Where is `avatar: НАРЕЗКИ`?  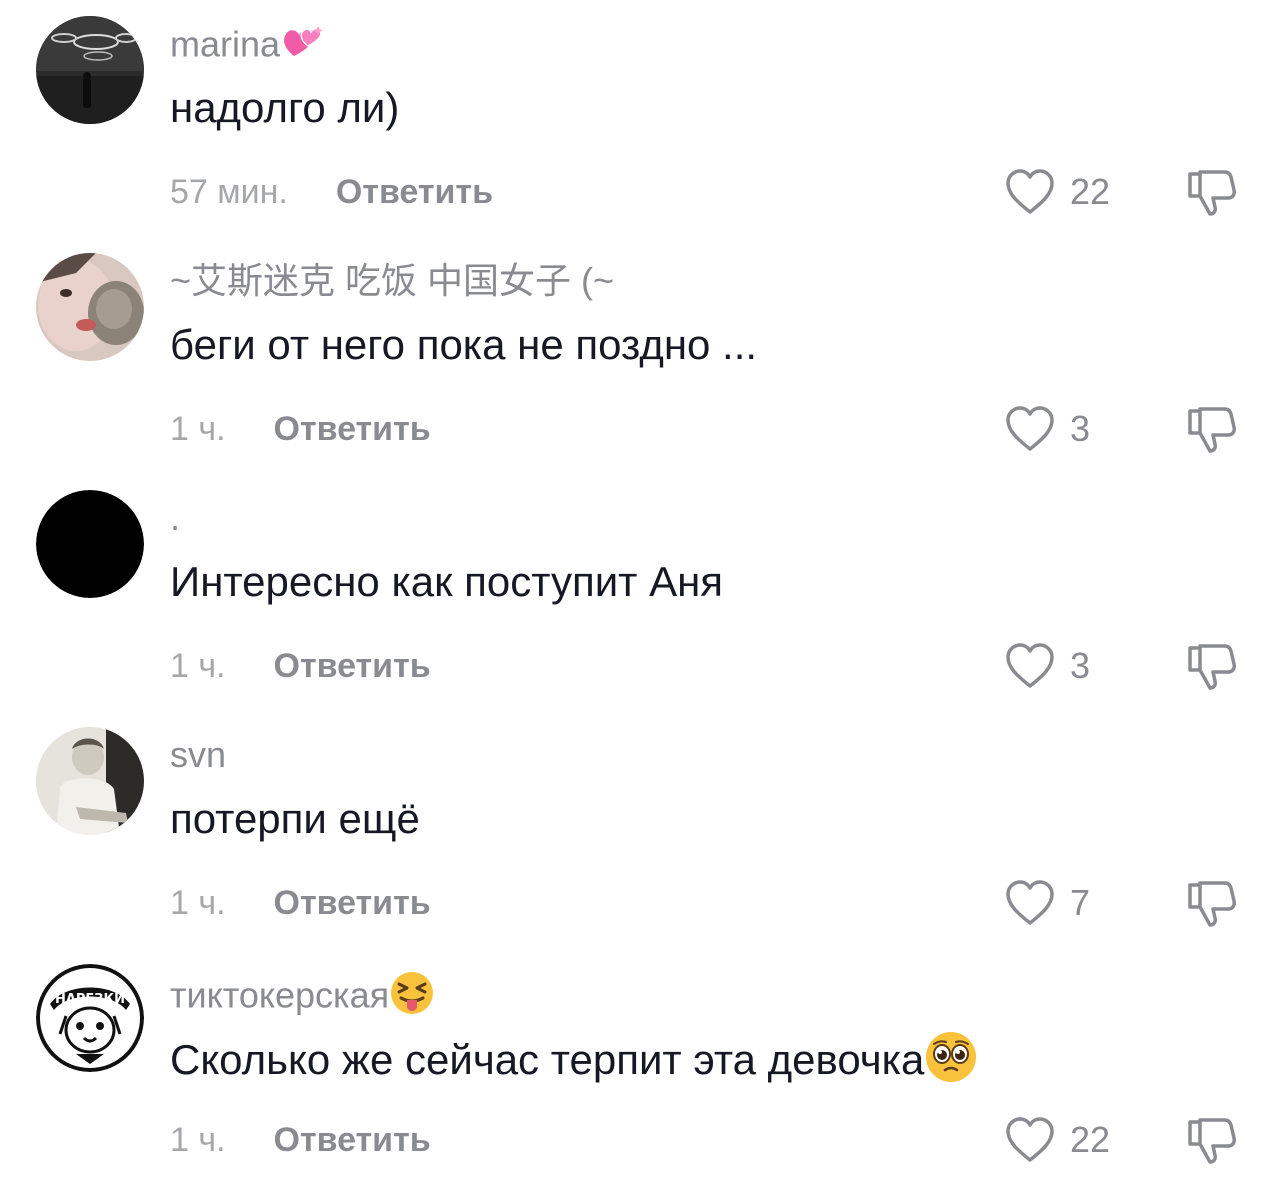
avatar: НАРЕЗКИ is located at coordinates (90, 1018).